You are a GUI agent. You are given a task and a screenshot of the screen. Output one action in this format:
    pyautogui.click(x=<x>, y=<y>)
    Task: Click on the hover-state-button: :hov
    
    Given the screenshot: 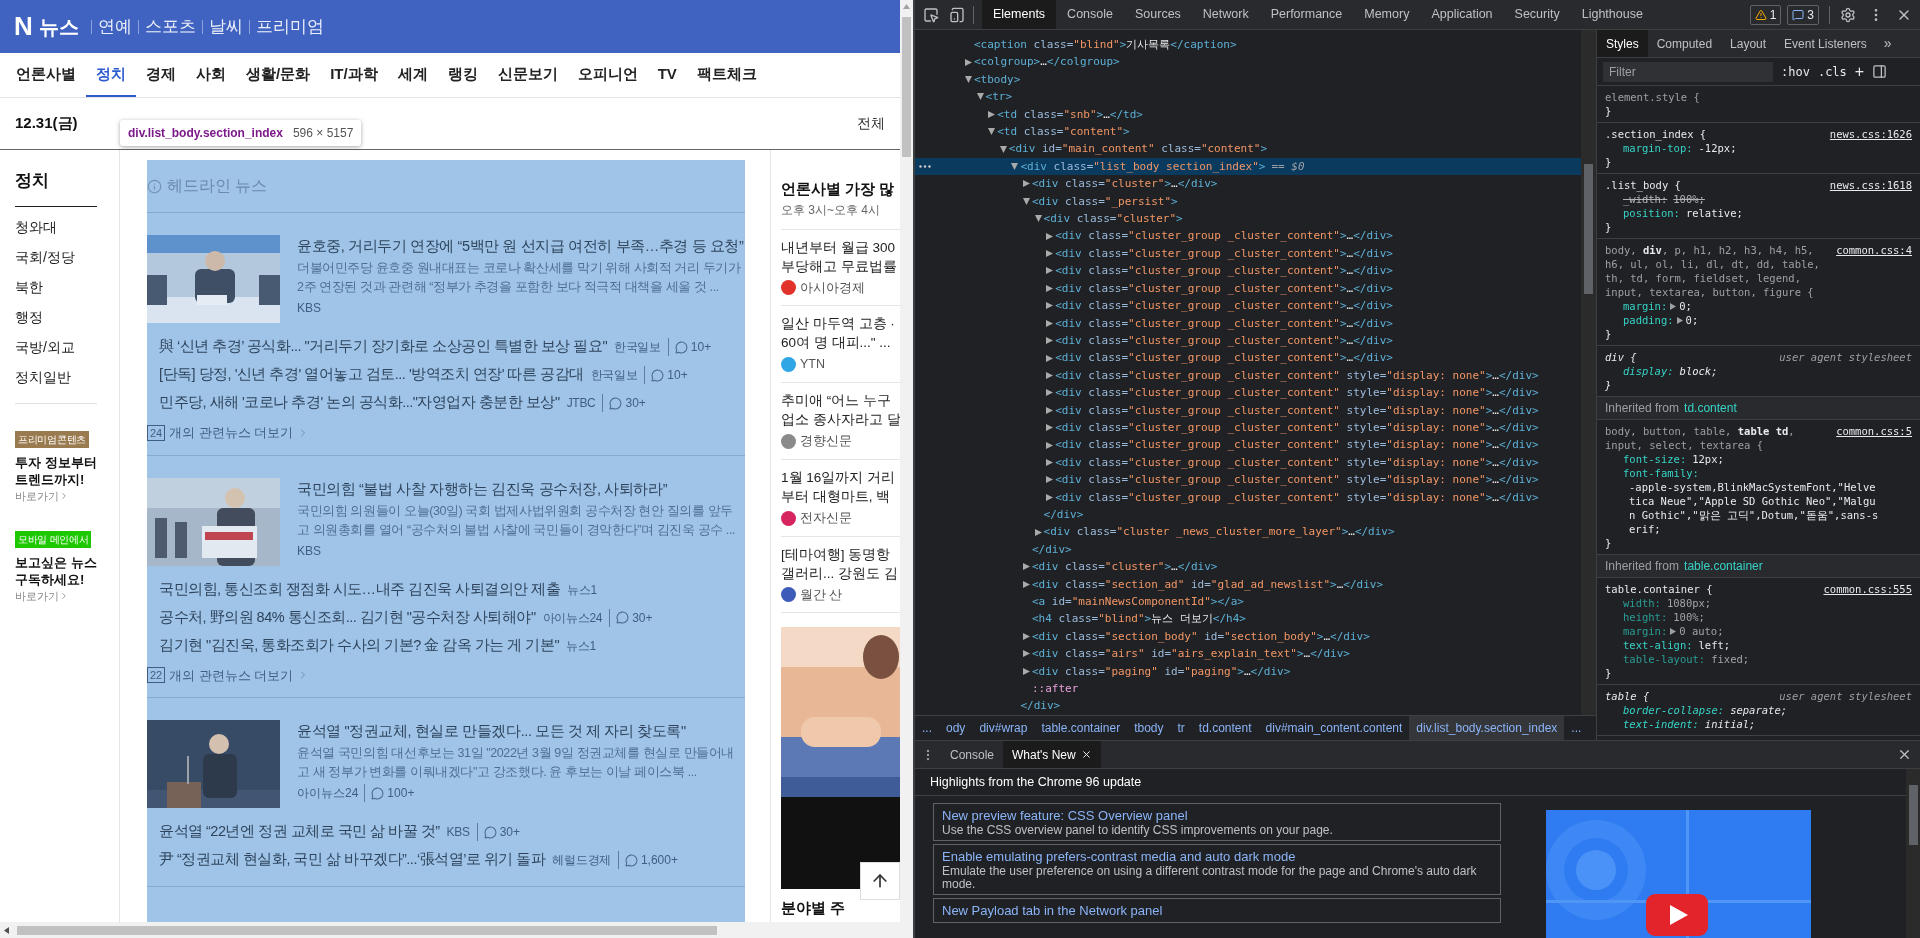 What is the action you would take?
    pyautogui.click(x=1795, y=71)
    